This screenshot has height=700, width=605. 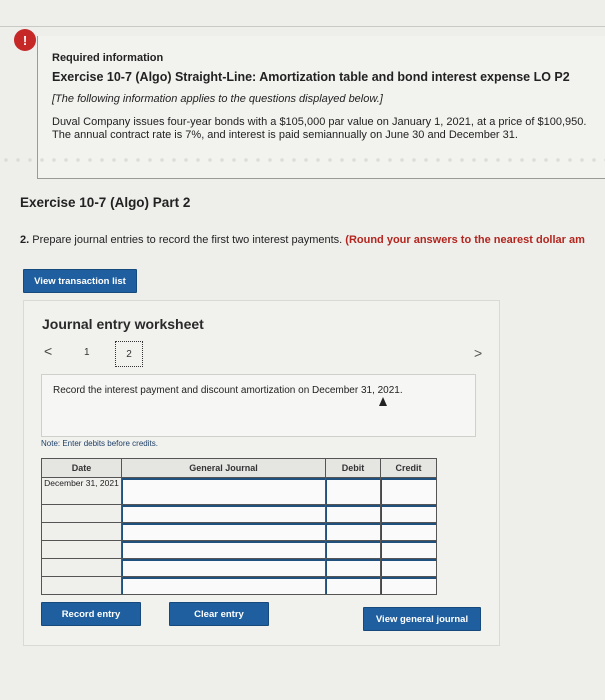 I want to click on page-tab-1: 1, so click(x=87, y=352).